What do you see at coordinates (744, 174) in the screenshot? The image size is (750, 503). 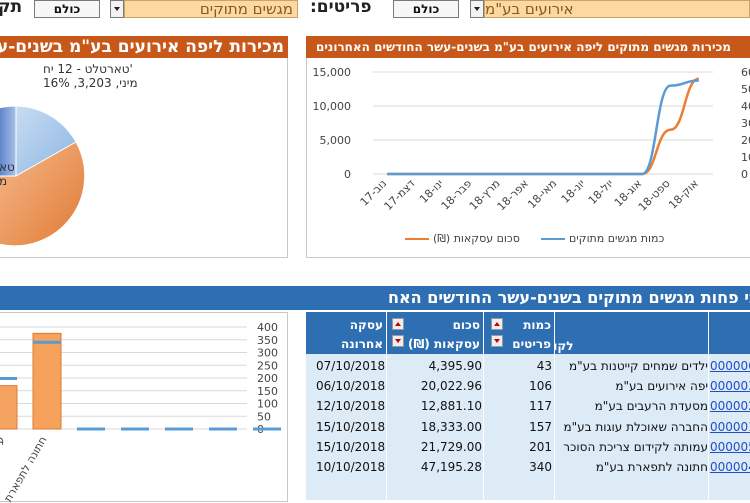 I see `y-right-tick: 0` at bounding box center [744, 174].